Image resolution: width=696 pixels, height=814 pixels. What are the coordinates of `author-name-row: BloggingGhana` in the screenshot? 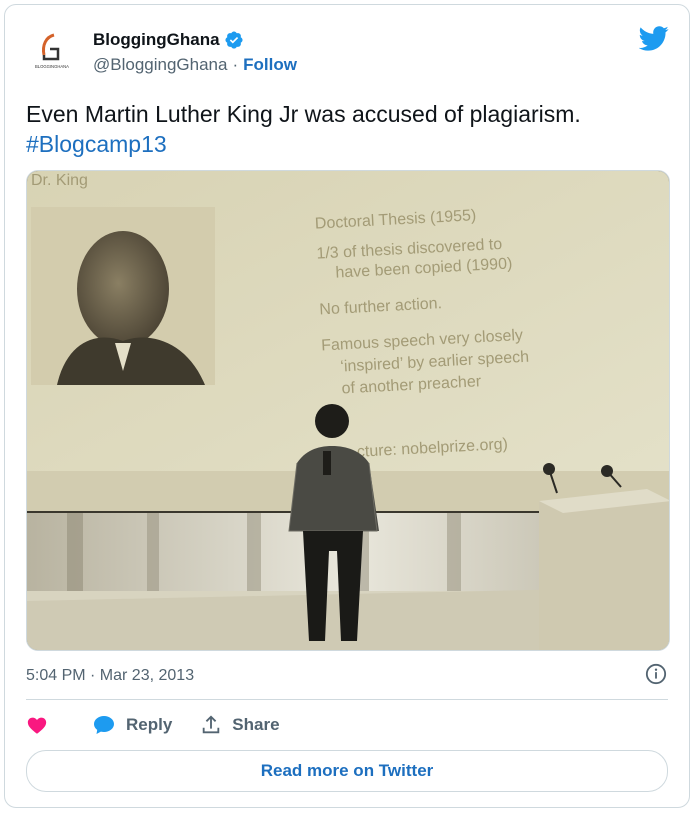 It's located at (168, 40).